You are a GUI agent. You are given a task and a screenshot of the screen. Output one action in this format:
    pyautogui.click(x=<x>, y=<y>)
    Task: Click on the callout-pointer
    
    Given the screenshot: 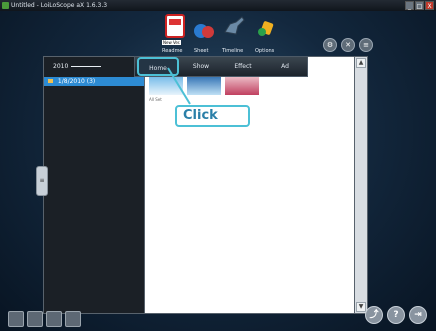 What is the action you would take?
    pyautogui.click(x=179, y=86)
    